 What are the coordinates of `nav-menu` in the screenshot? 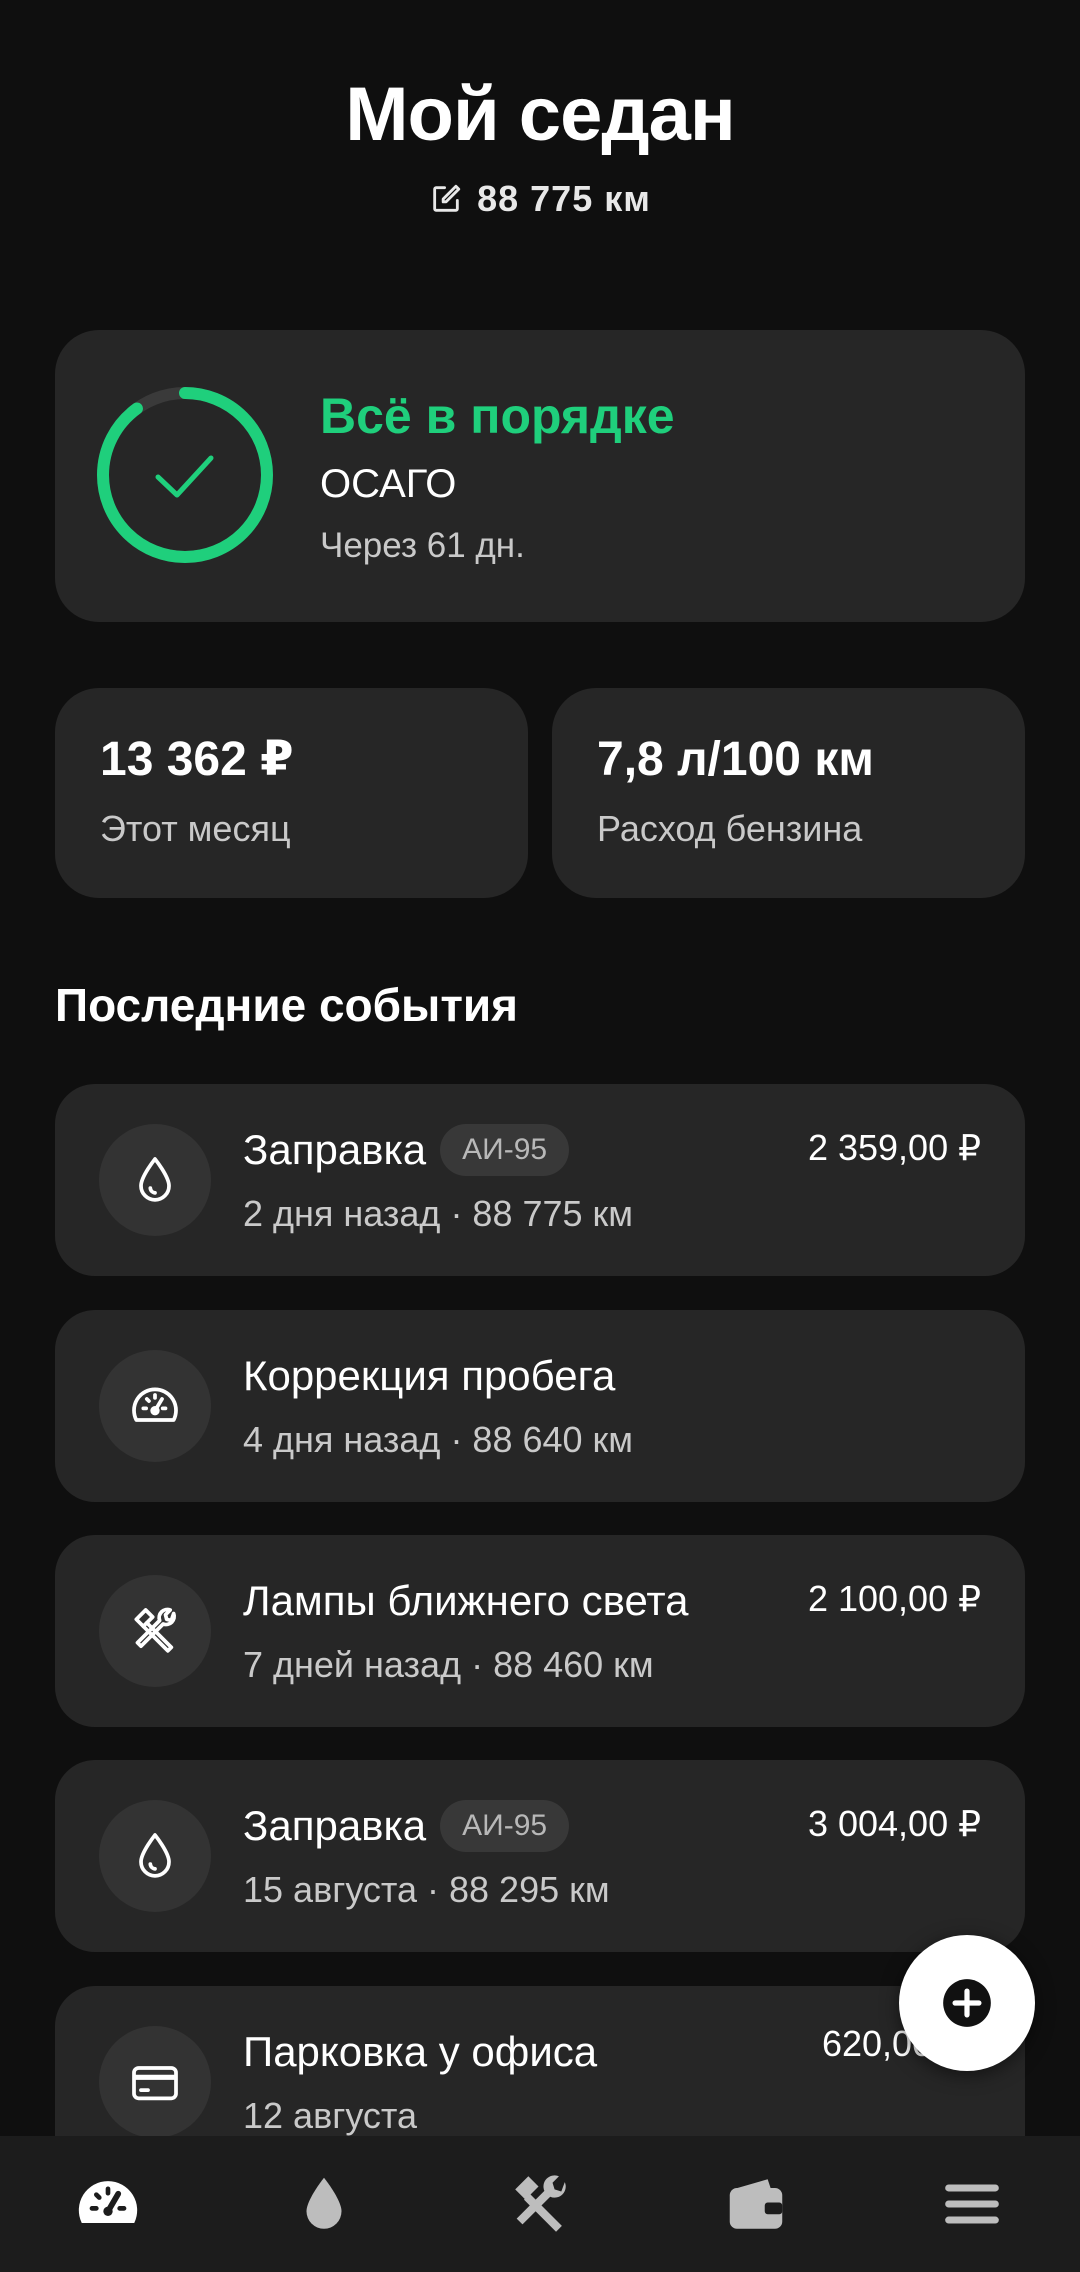 It's located at (972, 2204).